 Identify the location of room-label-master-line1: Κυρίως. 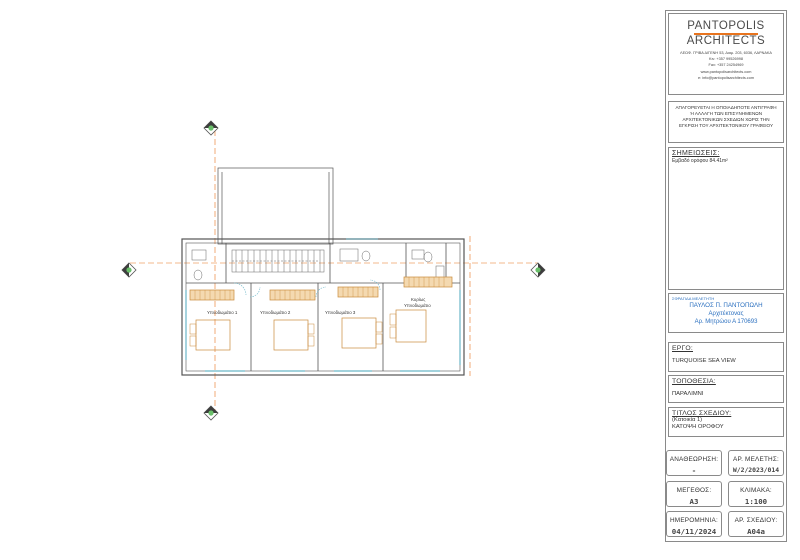
(418, 299).